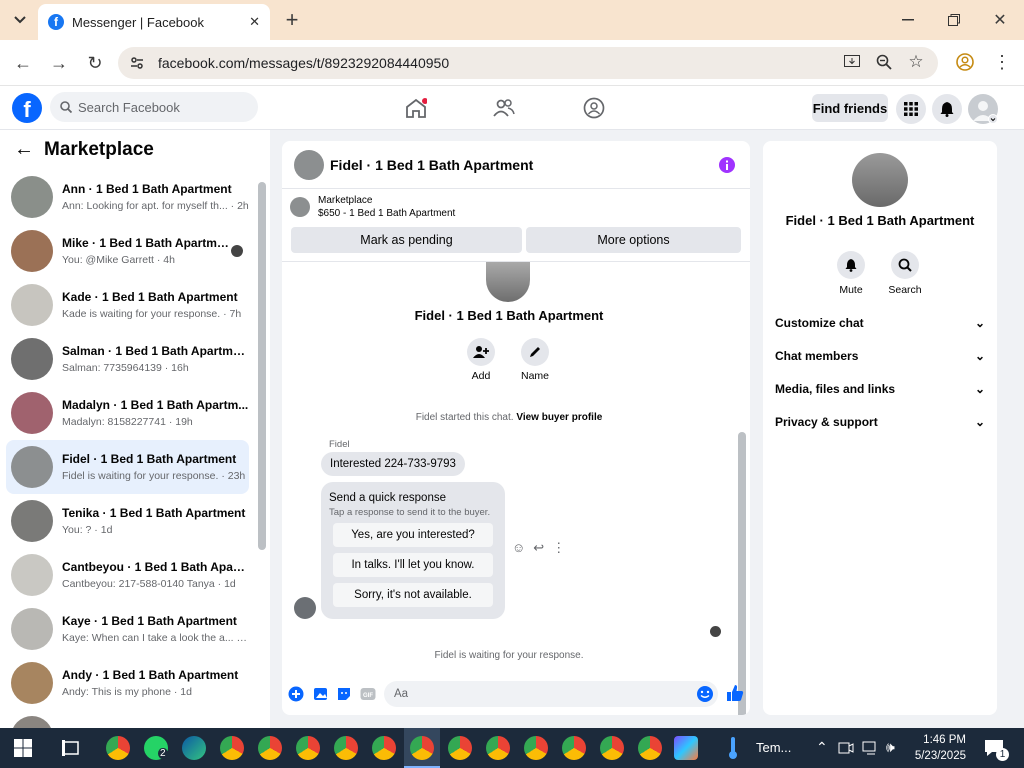  I want to click on thumbs-up-icon, so click(735, 693).